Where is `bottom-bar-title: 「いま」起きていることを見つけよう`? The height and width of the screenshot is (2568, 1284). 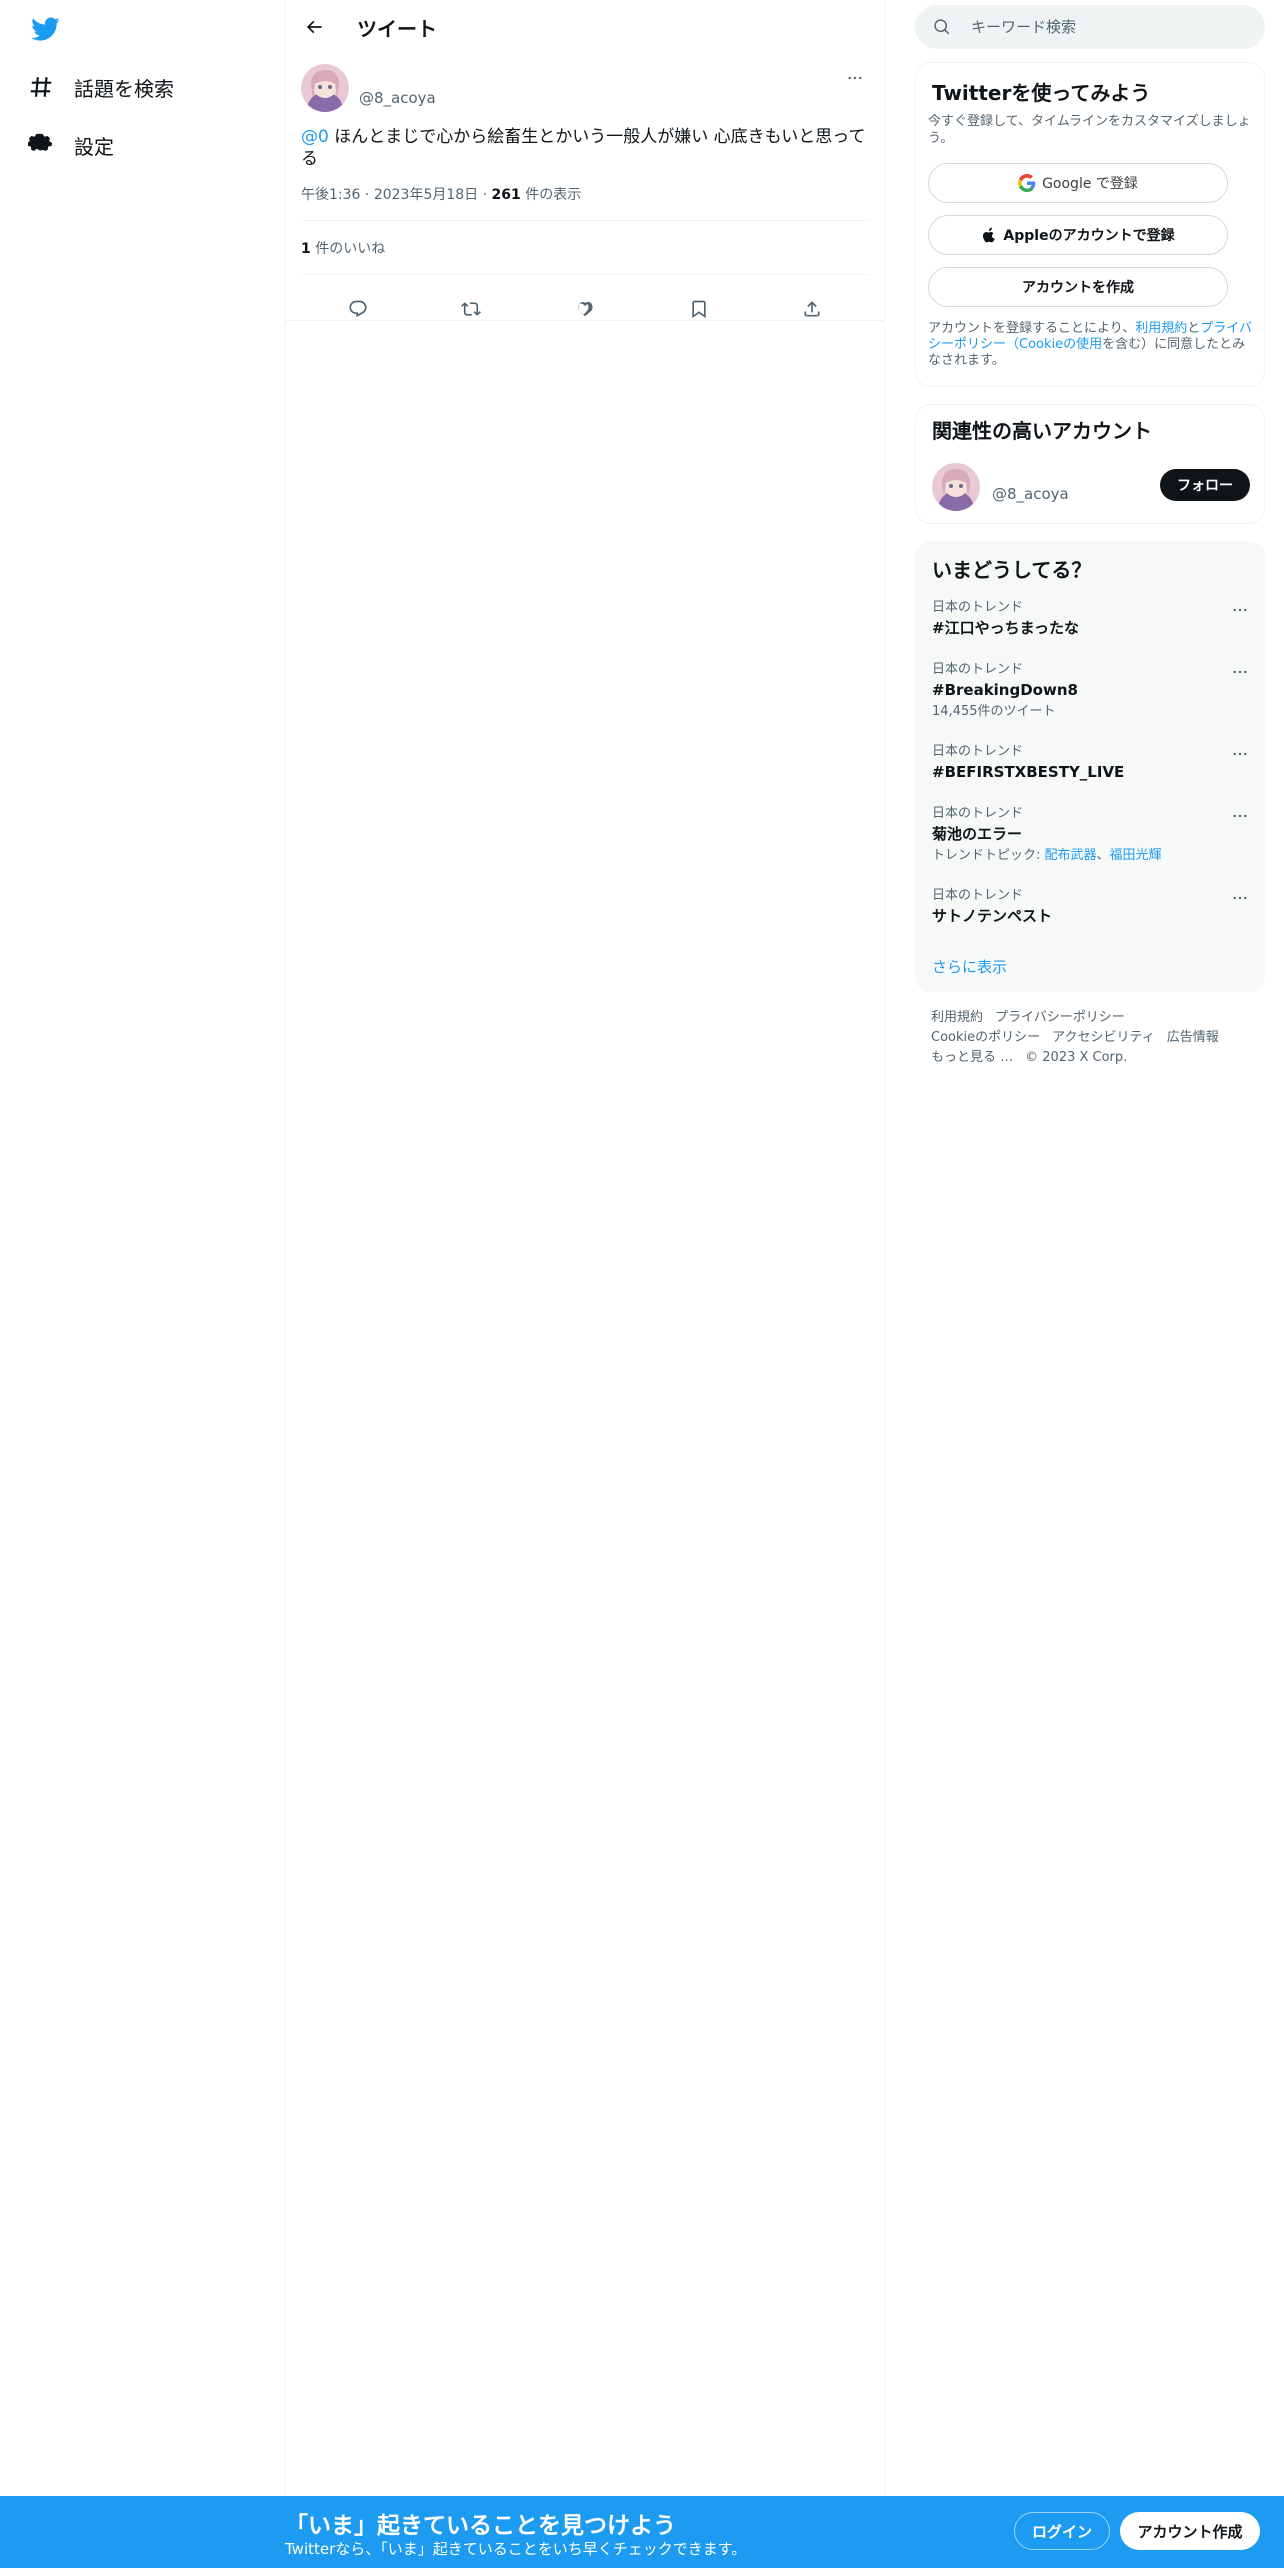
bottom-bar-title: 「いま」起きていることを見つけよう is located at coordinates (480, 2526).